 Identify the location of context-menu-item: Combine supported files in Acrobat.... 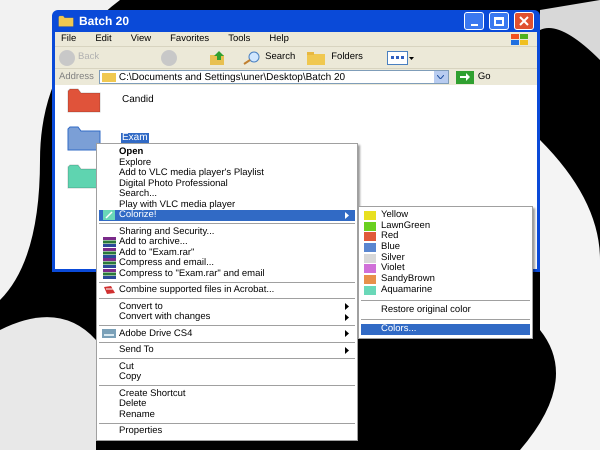
(227, 290).